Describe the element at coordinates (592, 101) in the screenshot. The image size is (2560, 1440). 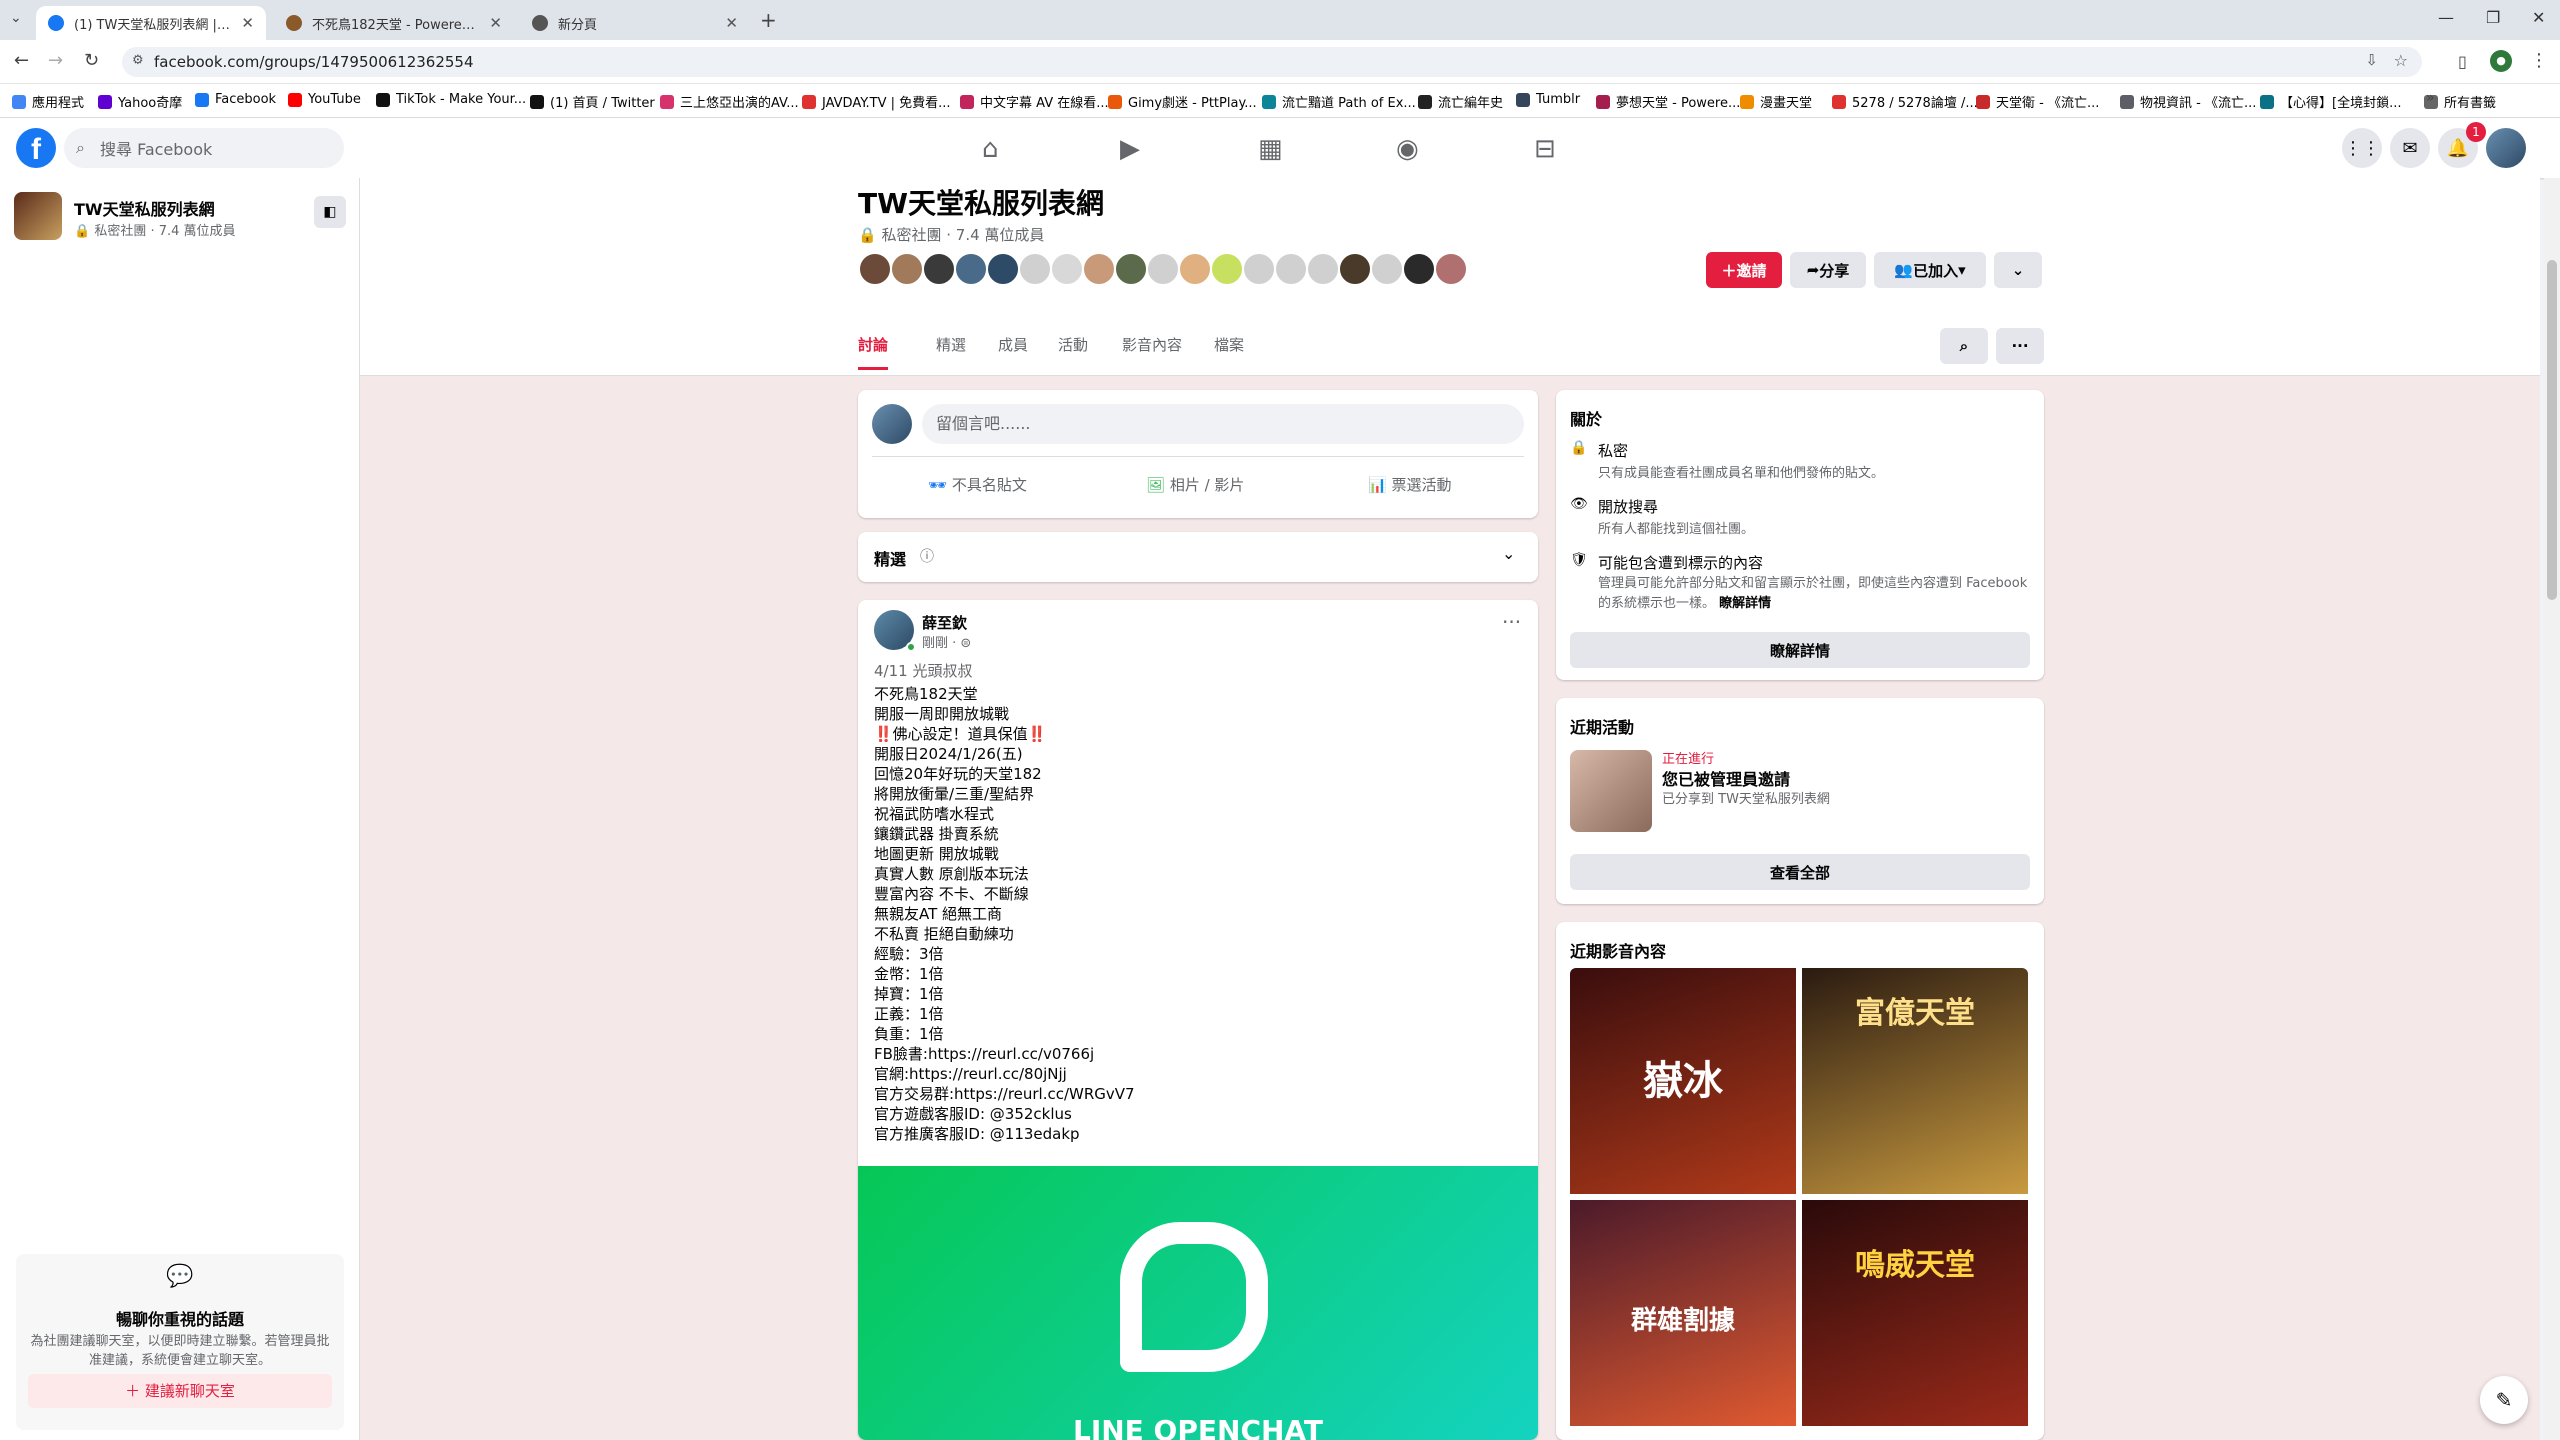
I see `bookmark-item: (1) 首頁 / Twitter` at that location.